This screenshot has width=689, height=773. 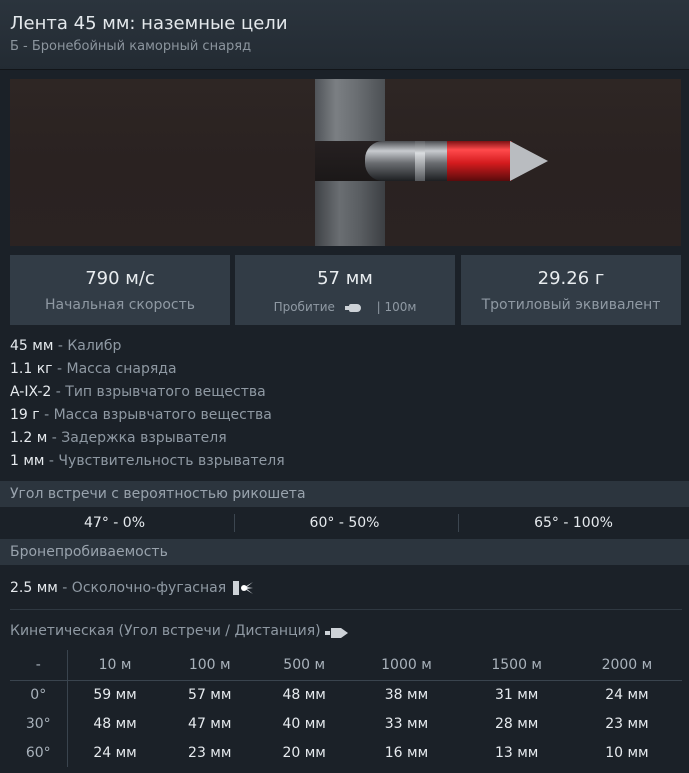 I want to click on ricochet-angle: 60°, so click(x=322, y=523).